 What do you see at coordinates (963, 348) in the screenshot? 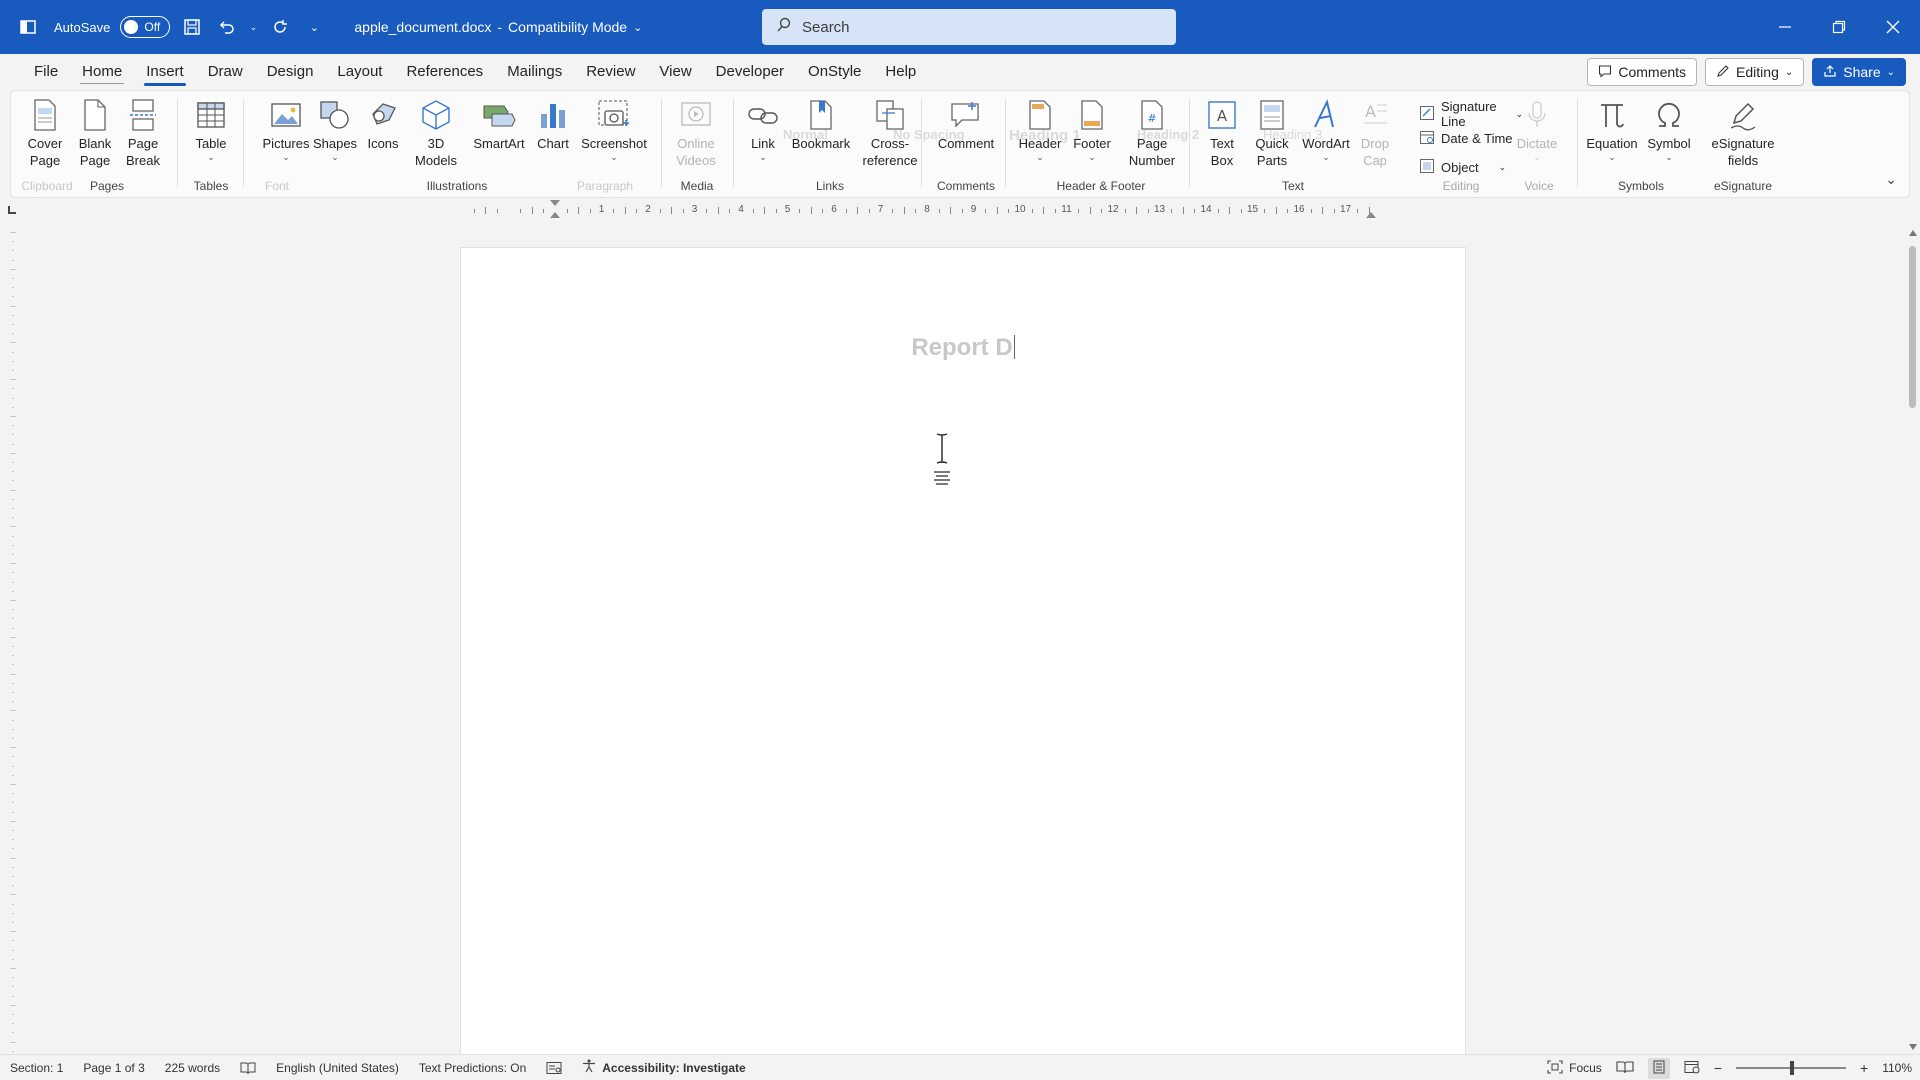
I see `document-title-text: Report D` at bounding box center [963, 348].